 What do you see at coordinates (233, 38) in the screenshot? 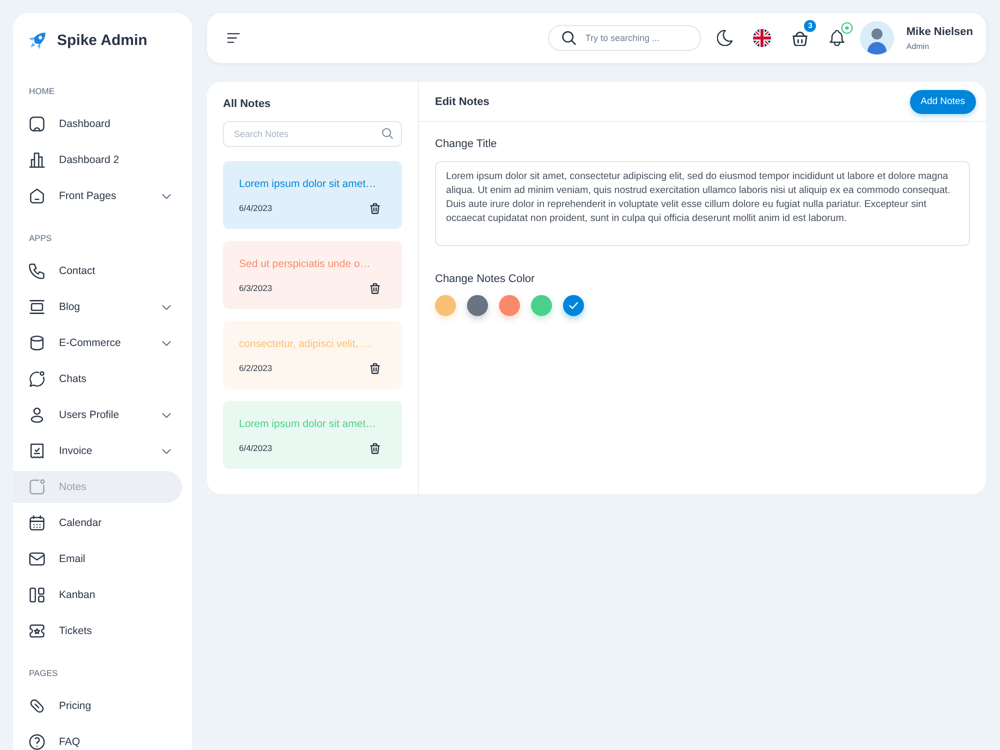
I see `menu-icon` at bounding box center [233, 38].